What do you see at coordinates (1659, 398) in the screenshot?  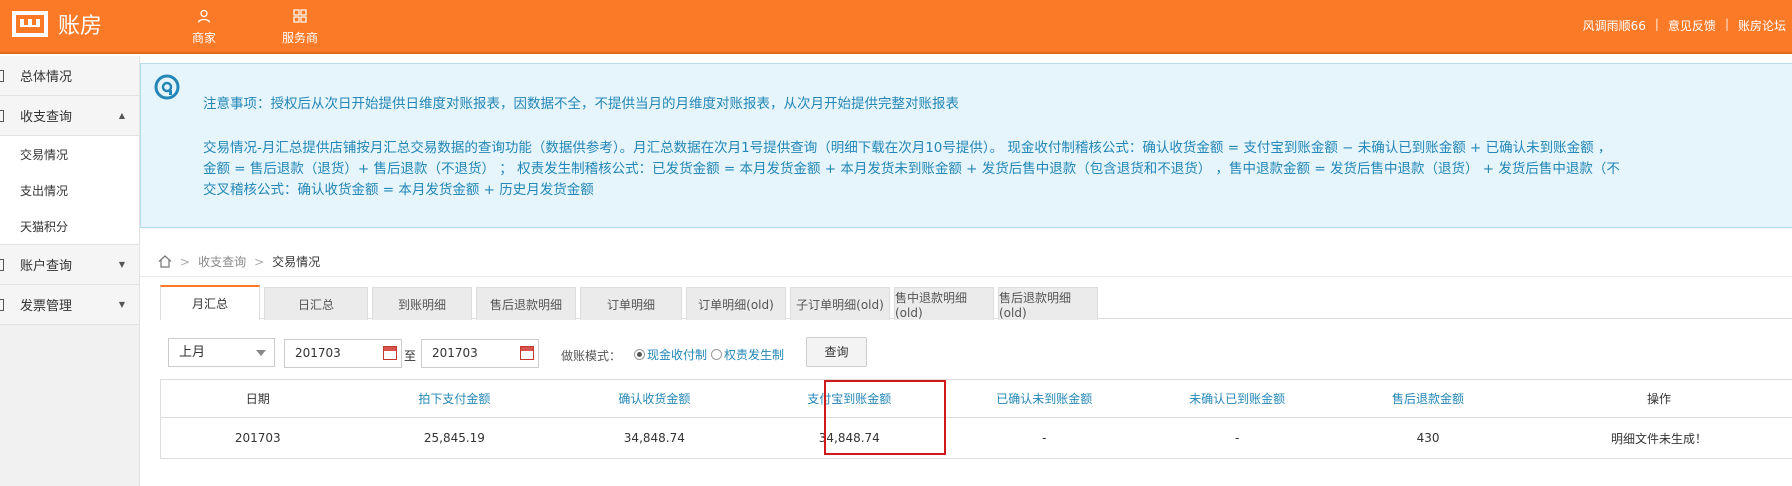 I see `column-header-actions: 操作` at bounding box center [1659, 398].